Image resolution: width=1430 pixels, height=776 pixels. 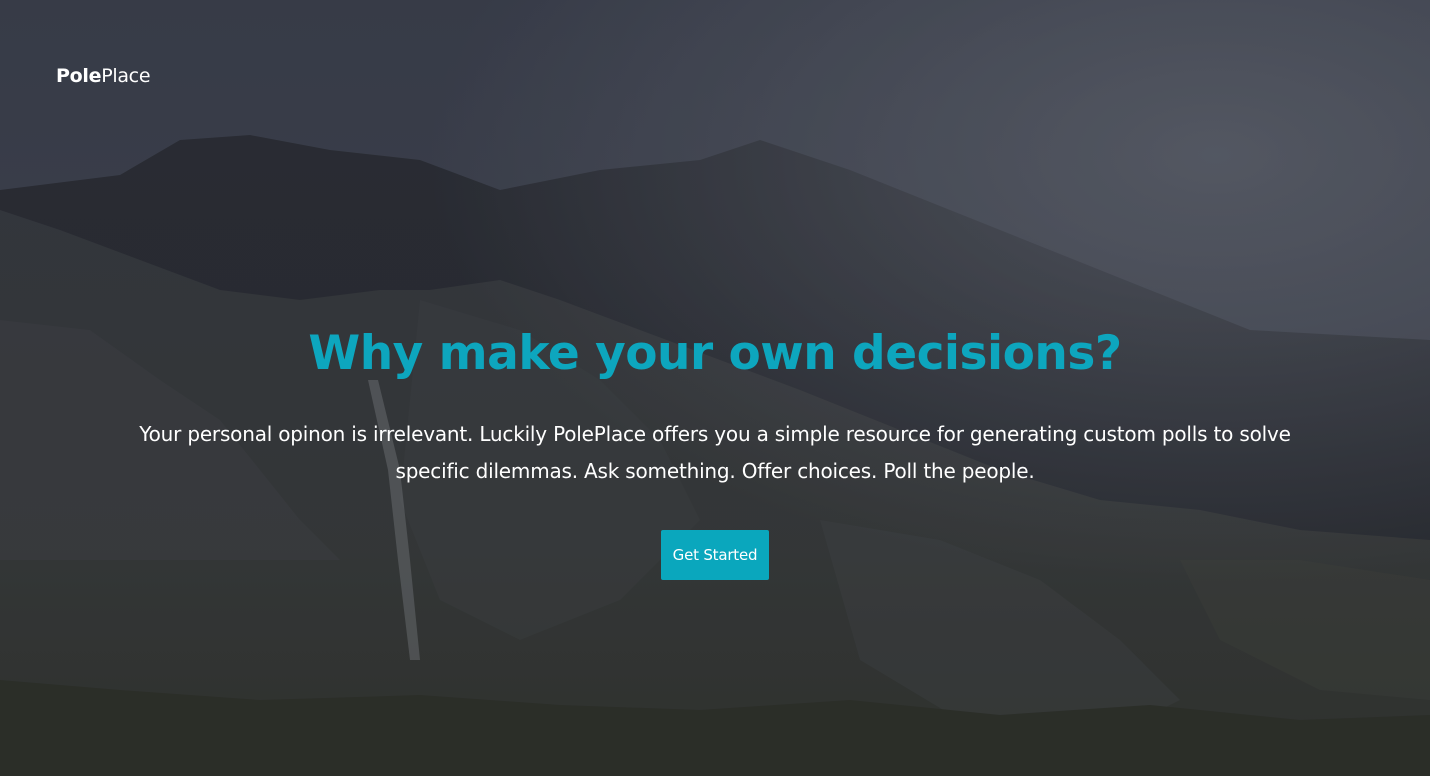 What do you see at coordinates (715, 353) in the screenshot?
I see `hero-headline: Why make your own decisions?` at bounding box center [715, 353].